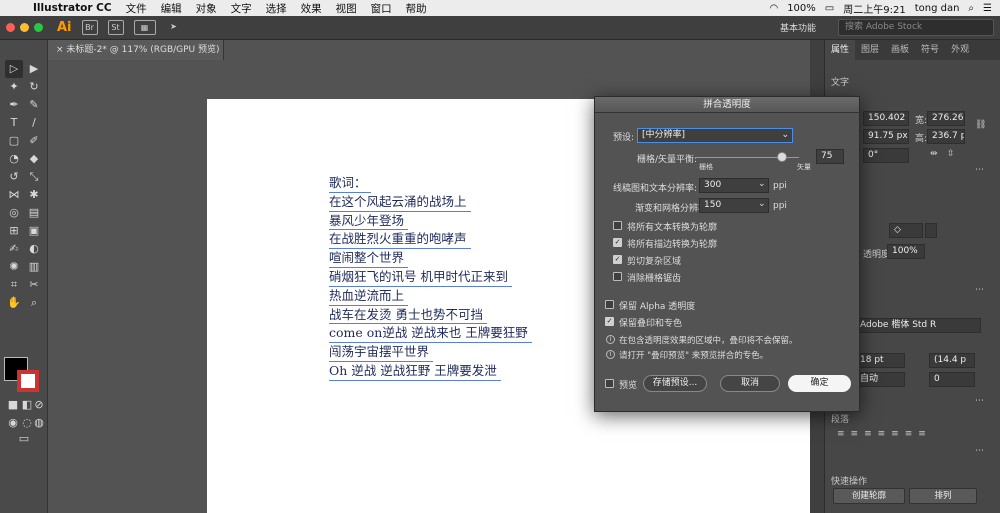 The image size is (1000, 513). What do you see at coordinates (14, 303) in the screenshot?
I see `hand-tool-icon: ✋` at bounding box center [14, 303].